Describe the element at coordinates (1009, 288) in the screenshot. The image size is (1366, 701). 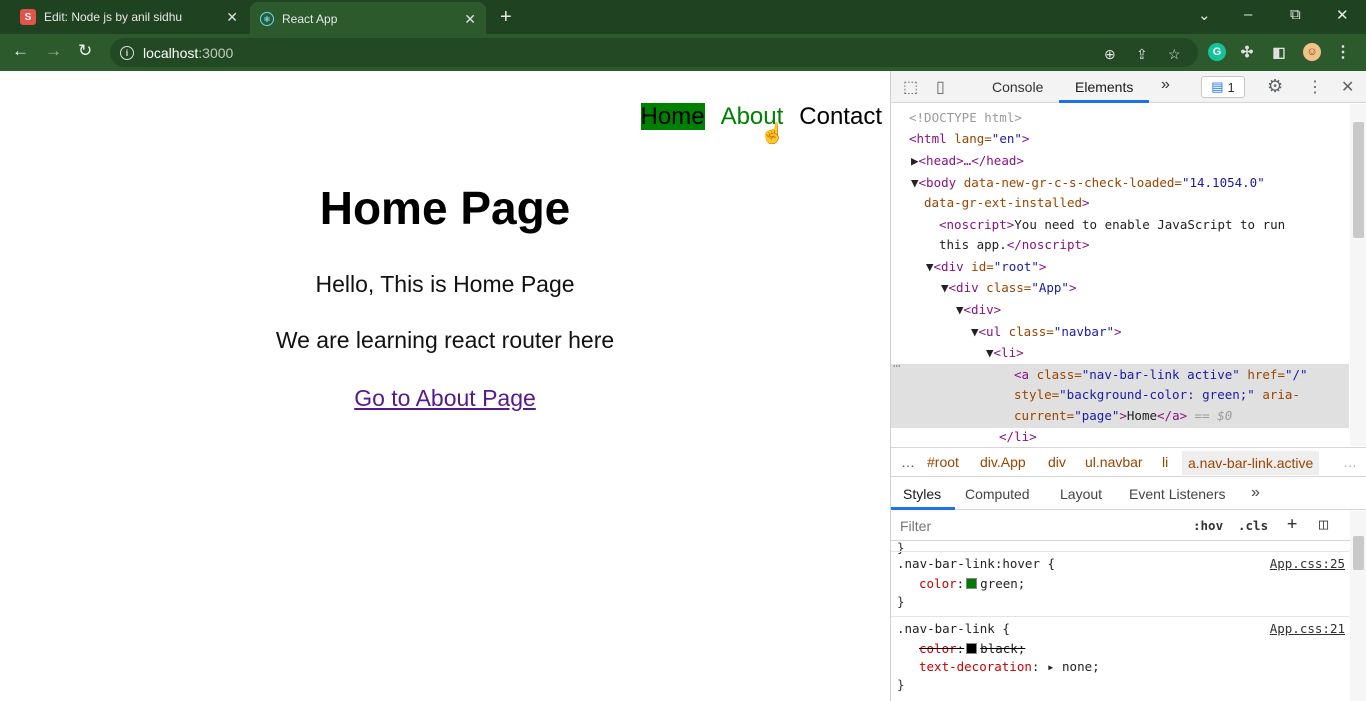
I see `dom-line: ▼<div class="App">` at that location.